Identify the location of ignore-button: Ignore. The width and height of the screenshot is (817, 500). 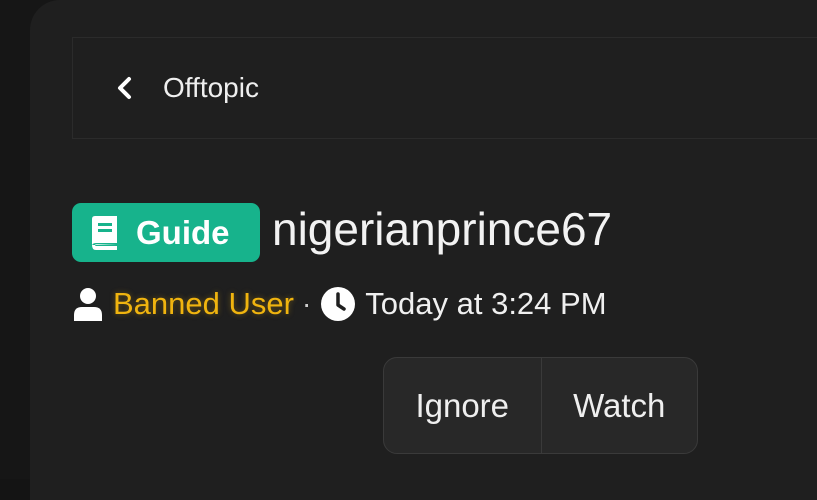
(463, 405).